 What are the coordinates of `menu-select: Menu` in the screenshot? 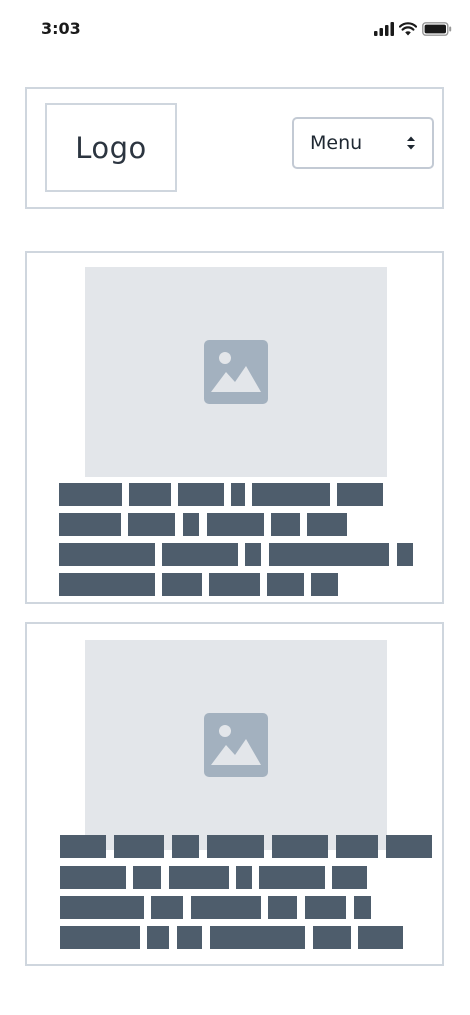 It's located at (363, 143).